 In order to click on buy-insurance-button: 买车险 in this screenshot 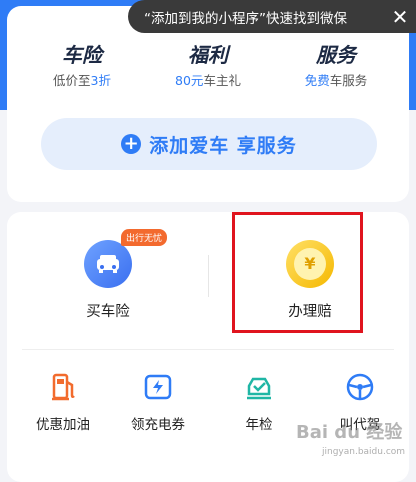, I will do `click(108, 280)`.